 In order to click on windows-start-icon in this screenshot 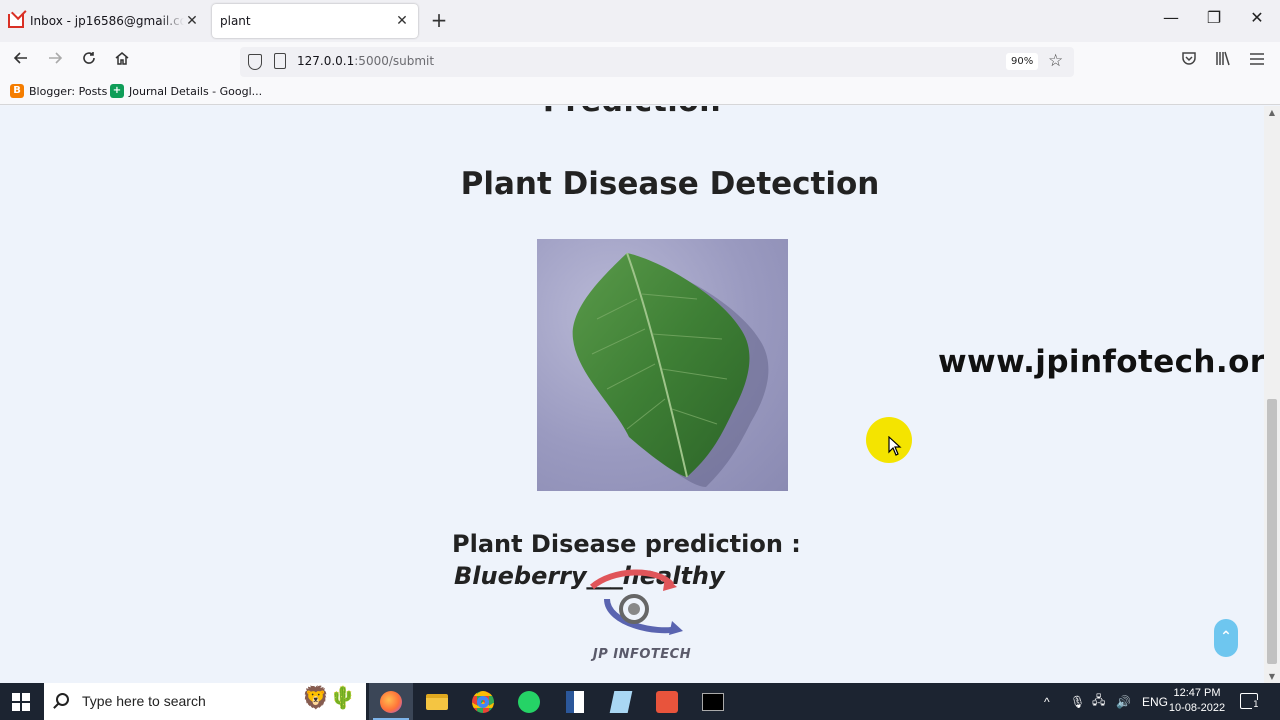, I will do `click(21, 702)`.